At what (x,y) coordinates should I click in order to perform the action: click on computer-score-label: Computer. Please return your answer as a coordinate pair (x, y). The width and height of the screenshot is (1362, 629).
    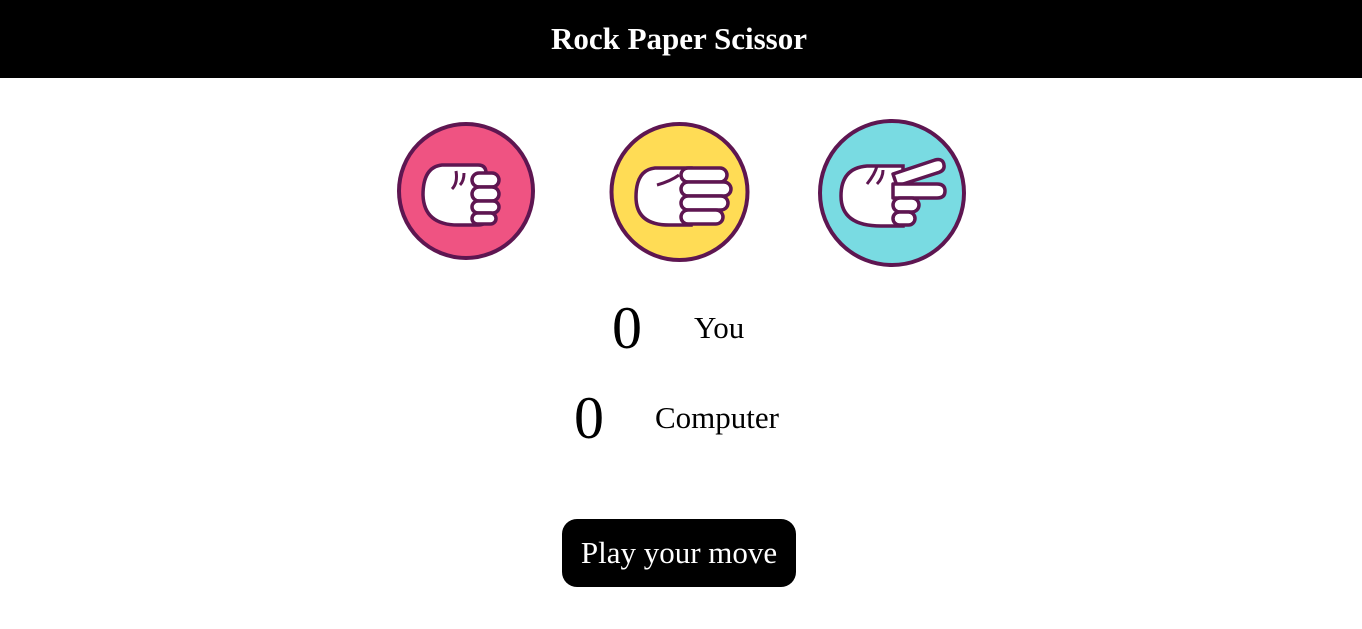
    Looking at the image, I should click on (717, 417).